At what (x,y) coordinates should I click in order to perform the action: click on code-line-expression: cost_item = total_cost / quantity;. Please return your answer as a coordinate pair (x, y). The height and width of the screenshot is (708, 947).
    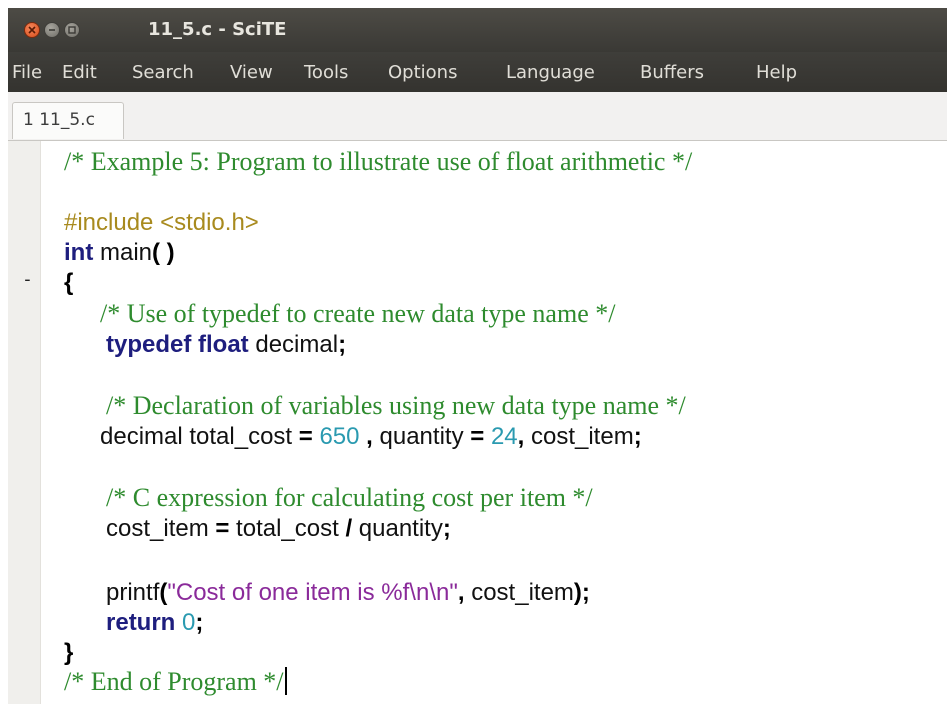
    Looking at the image, I should click on (278, 529).